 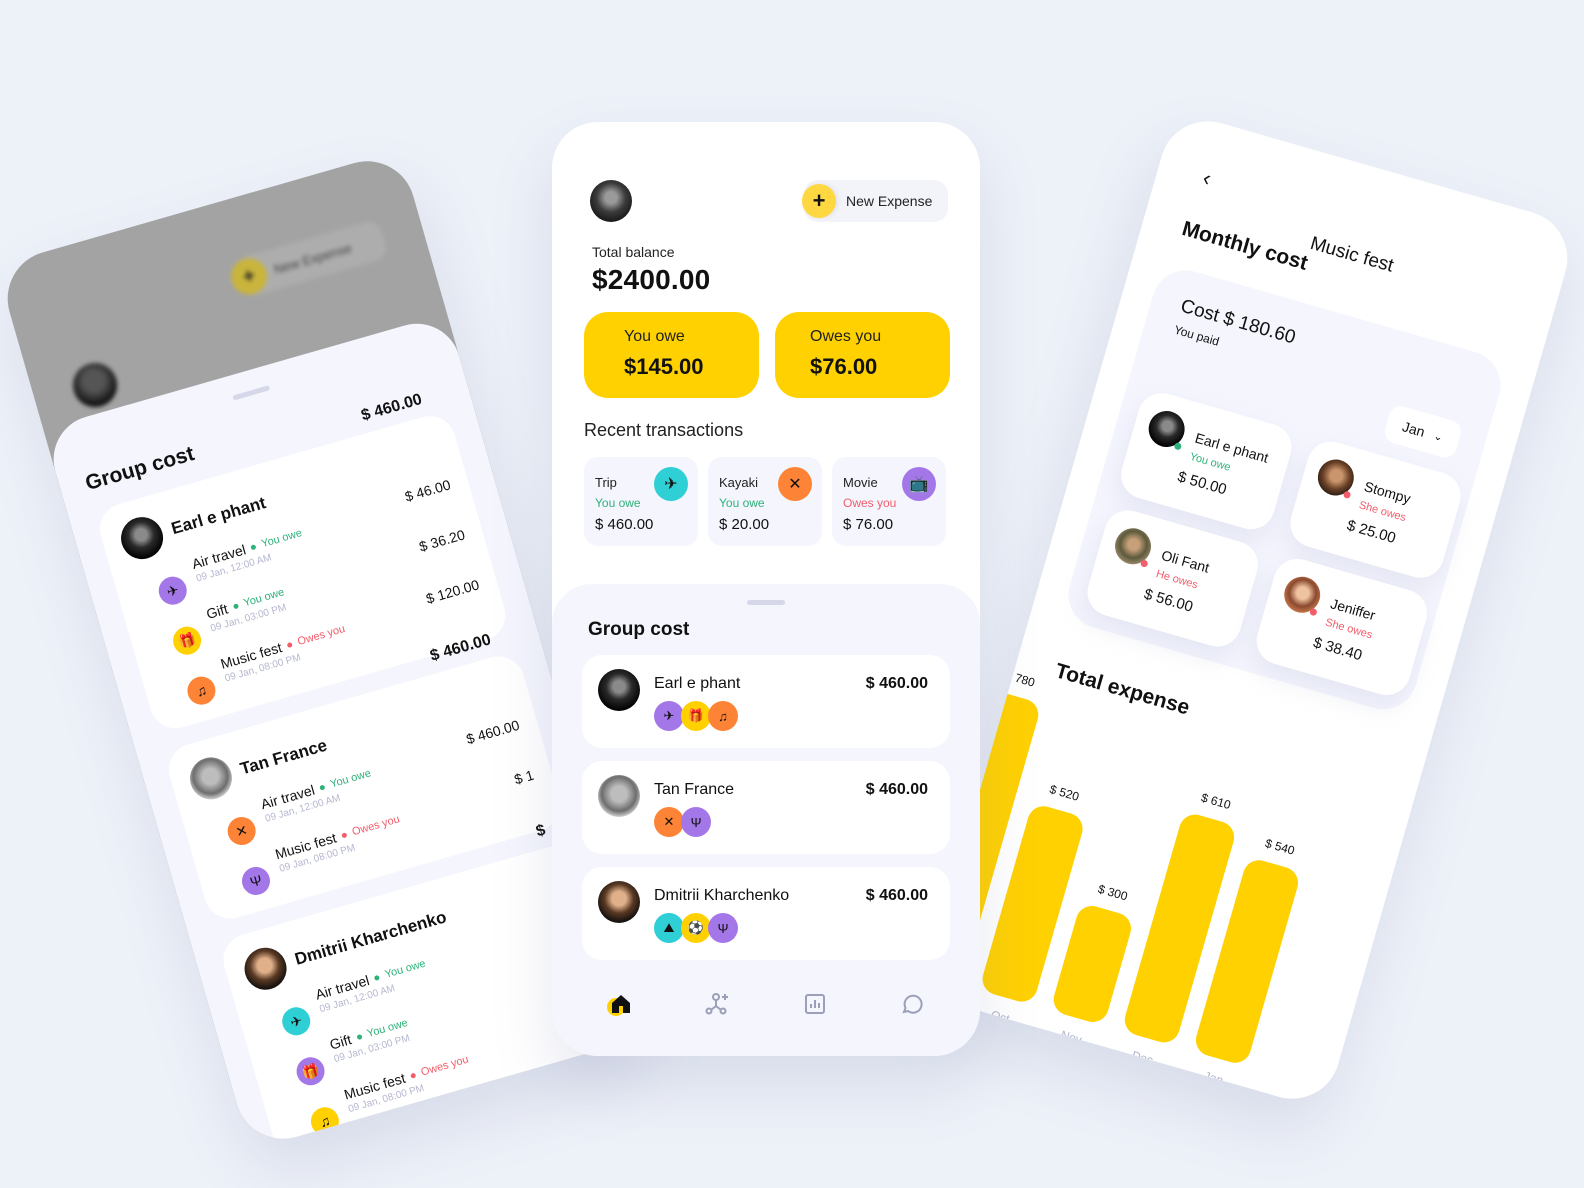 What do you see at coordinates (664, 366) in the screenshot?
I see `you-owe-value: $145.00` at bounding box center [664, 366].